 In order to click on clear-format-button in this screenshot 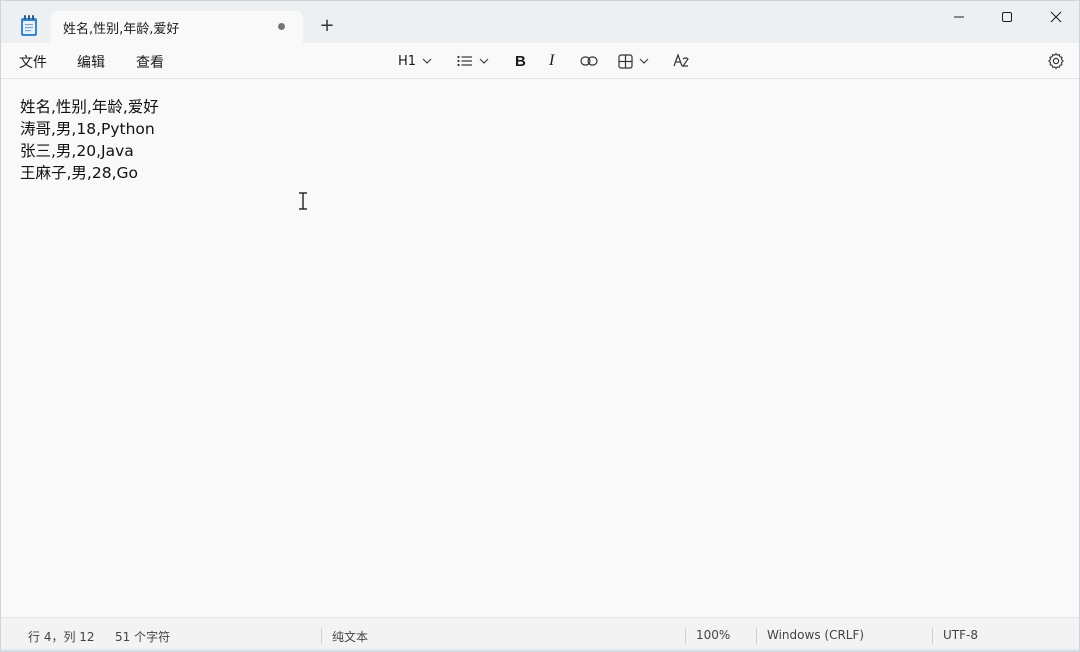, I will do `click(681, 61)`.